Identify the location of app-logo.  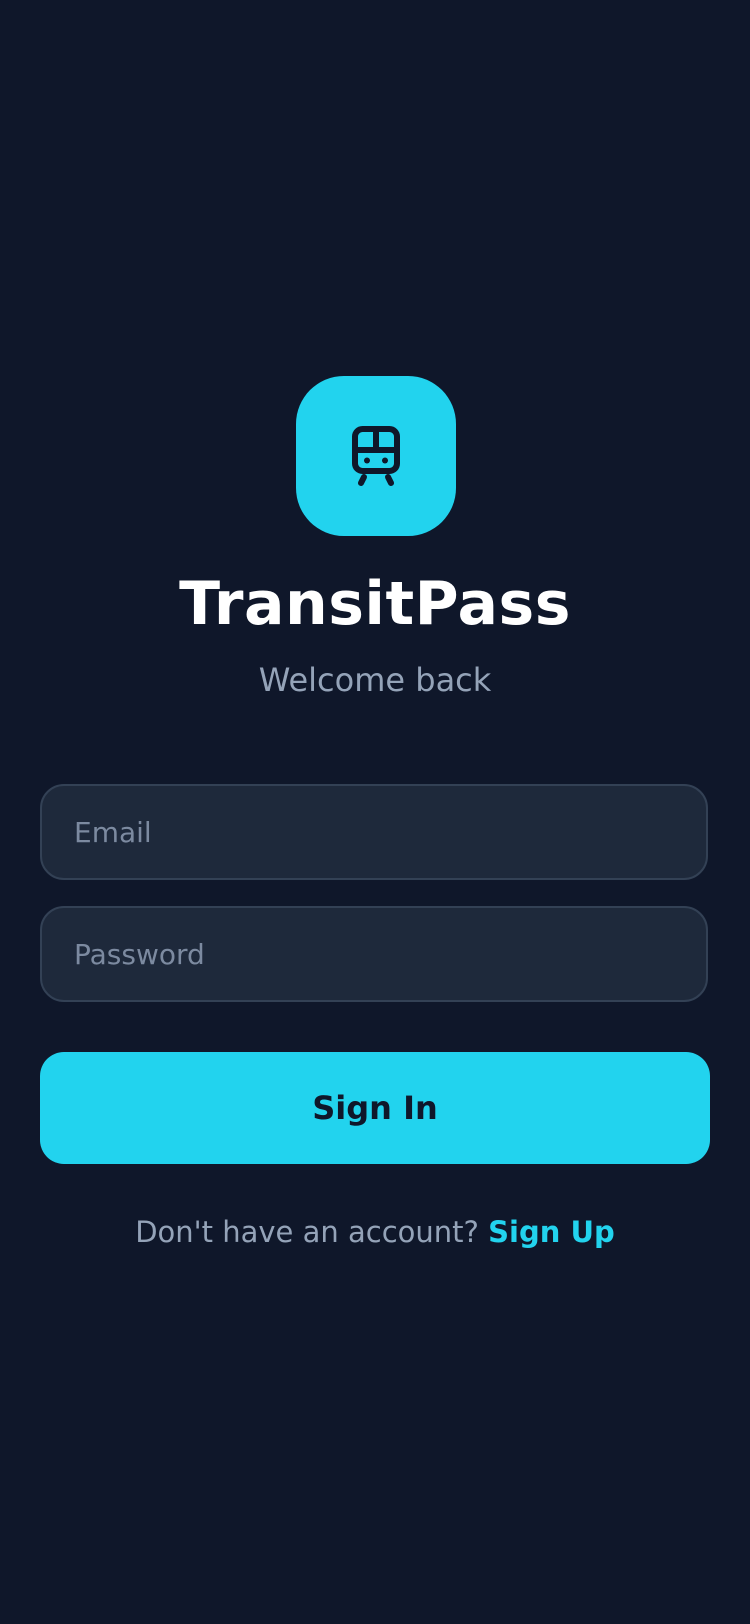
(376, 456).